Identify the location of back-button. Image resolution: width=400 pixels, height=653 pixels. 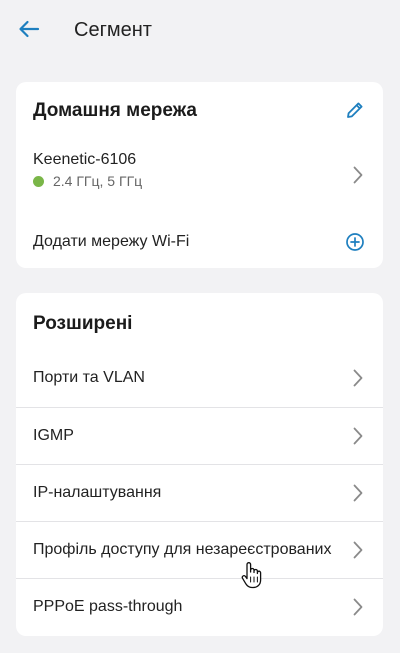
(29, 29).